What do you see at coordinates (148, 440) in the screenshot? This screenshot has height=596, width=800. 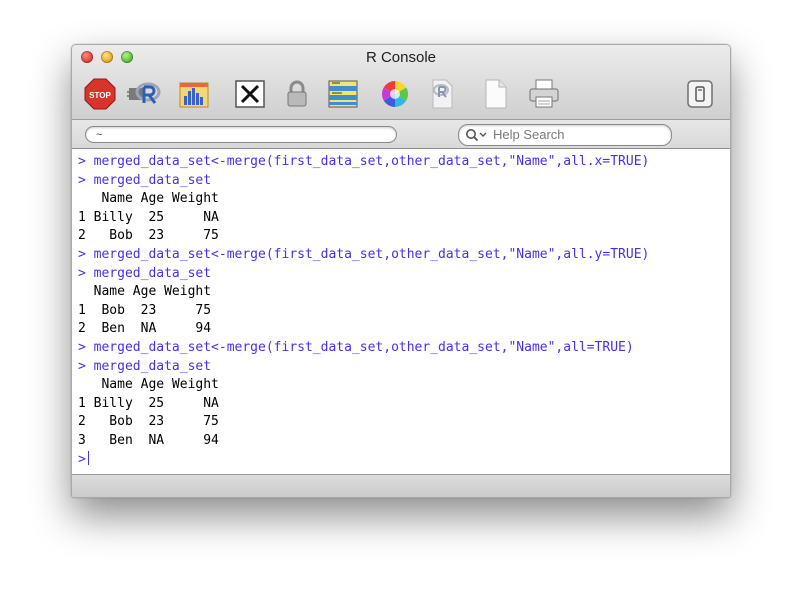 I see `console-output-line: 3 Ben NA 94` at bounding box center [148, 440].